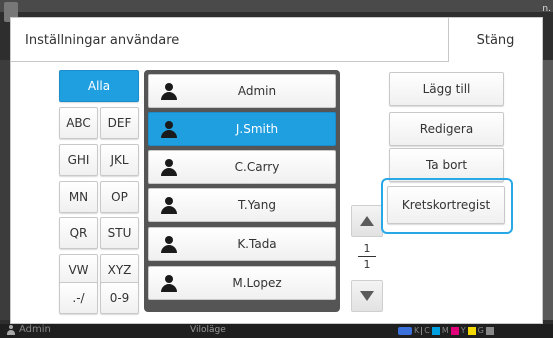  Describe the element at coordinates (489, 330) in the screenshot. I see `ink-gray-swatch` at that location.